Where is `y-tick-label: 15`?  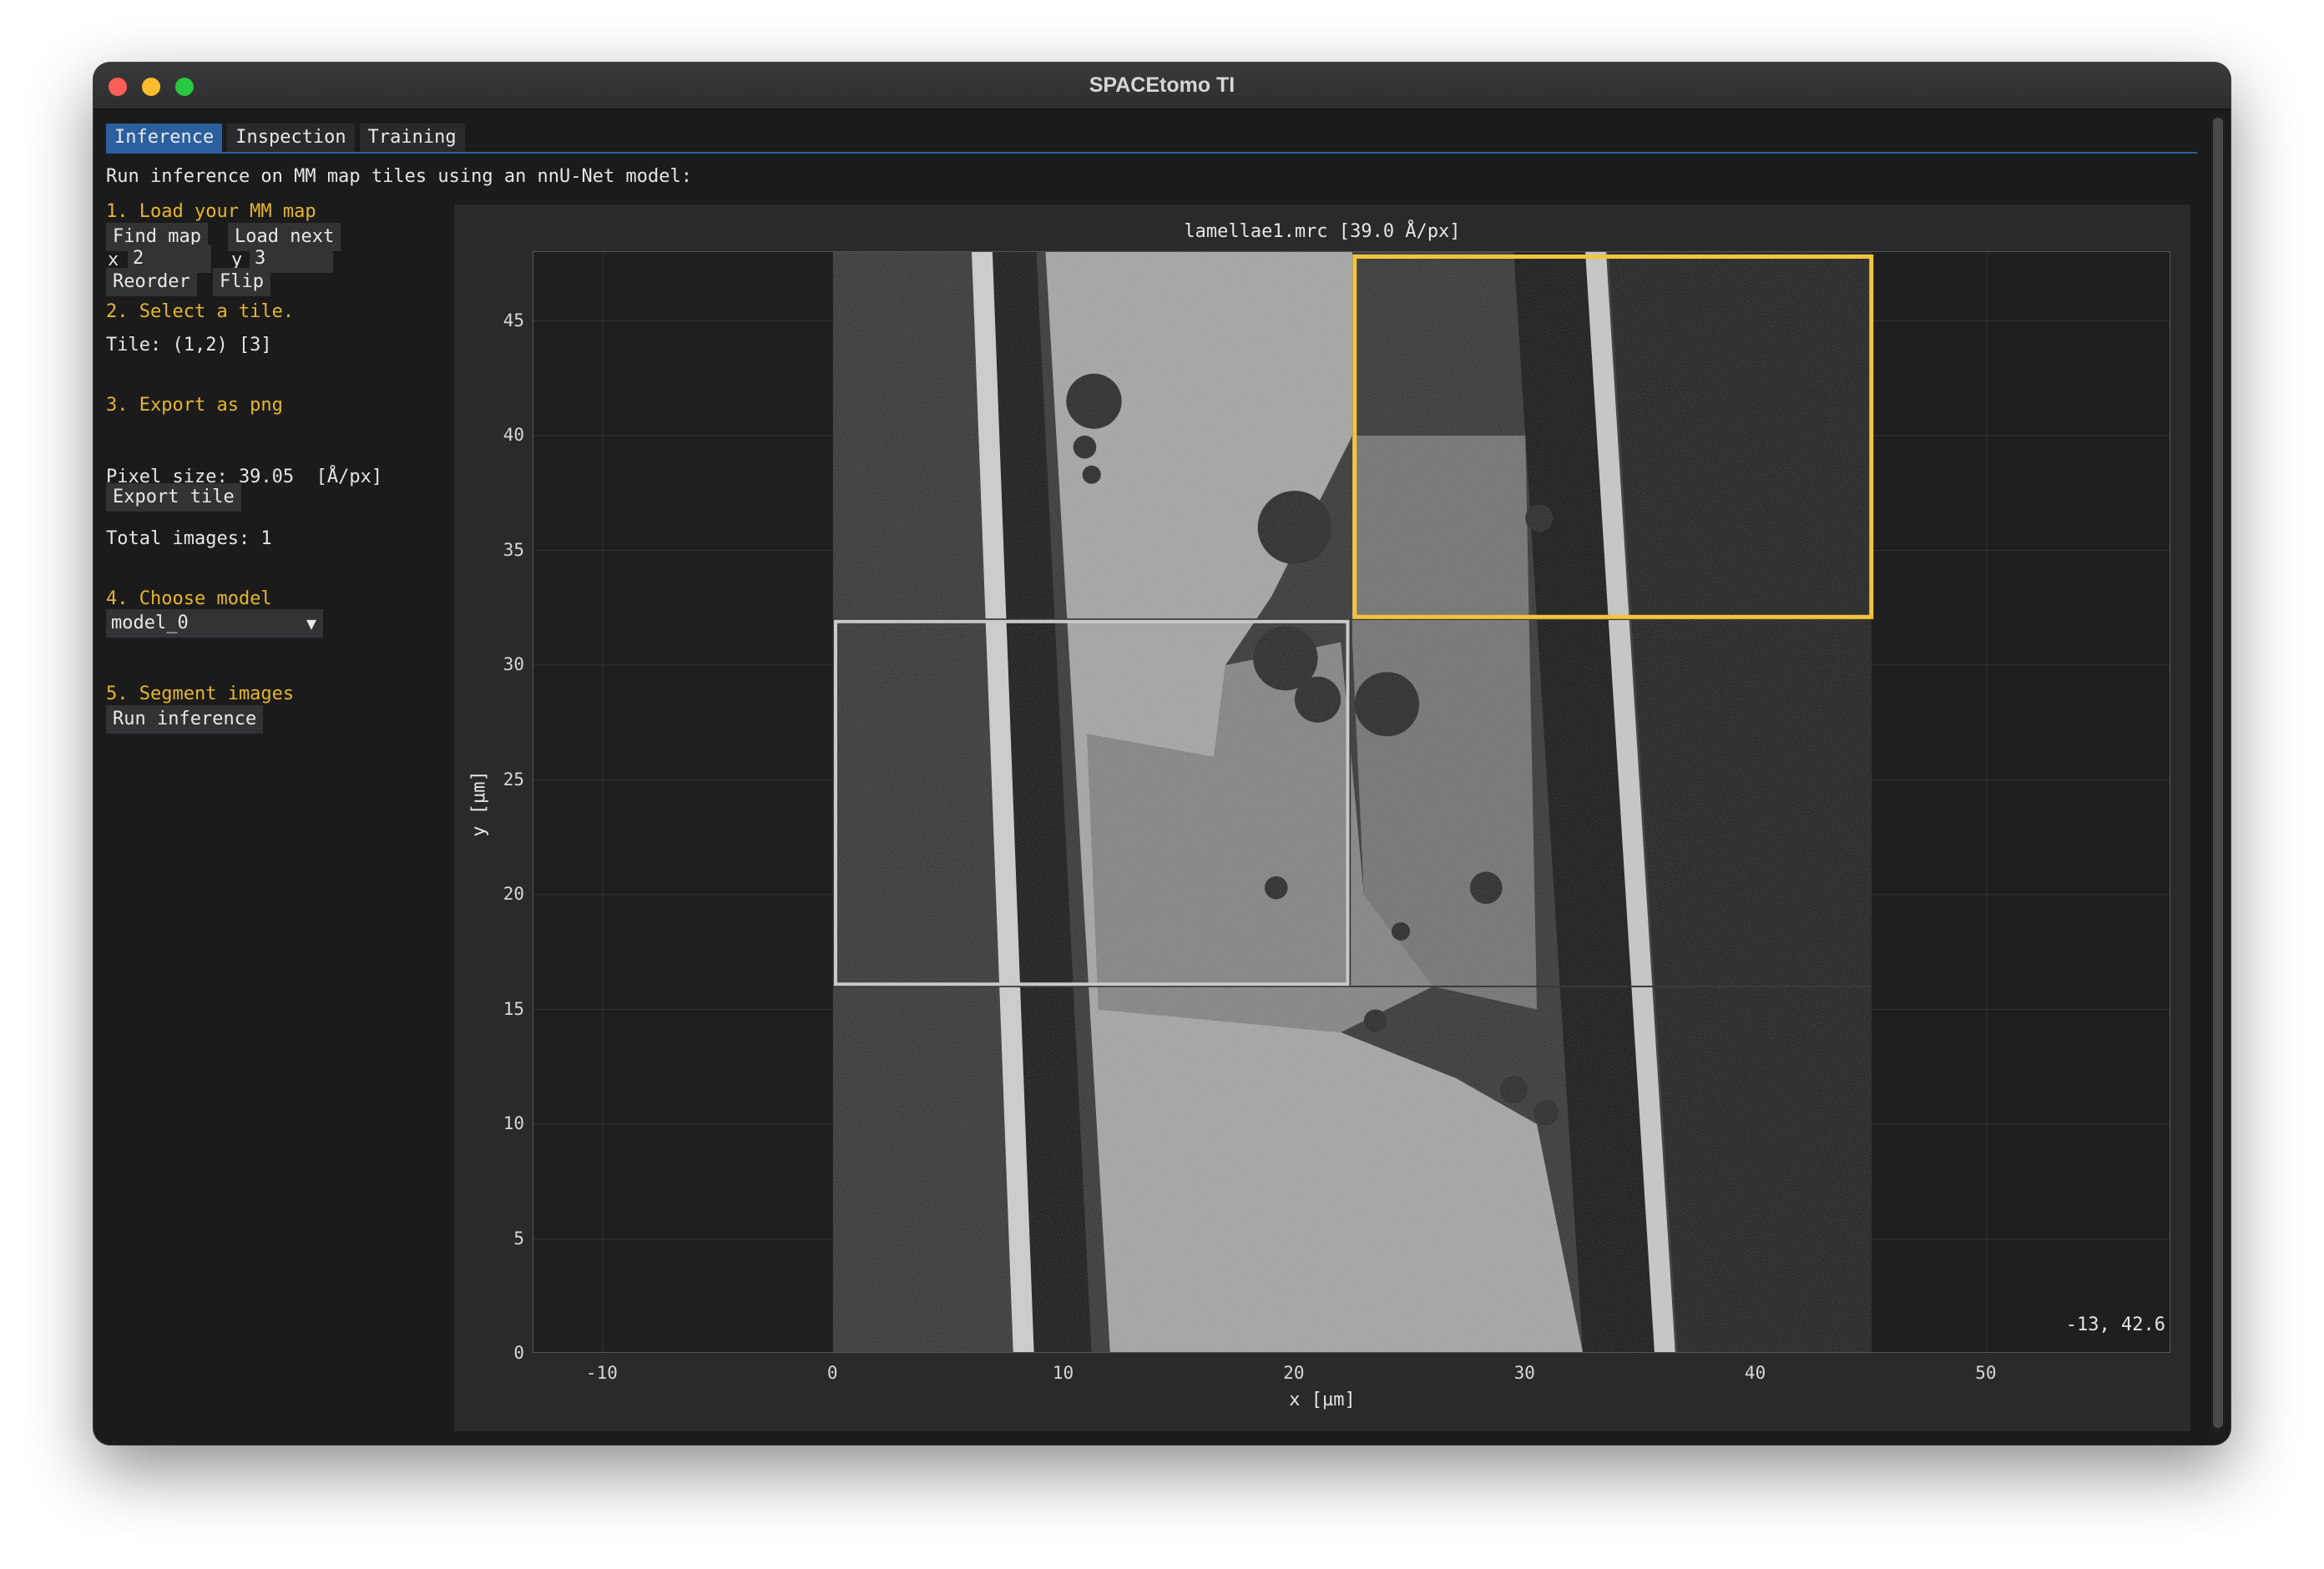
y-tick-label: 15 is located at coordinates (513, 1009).